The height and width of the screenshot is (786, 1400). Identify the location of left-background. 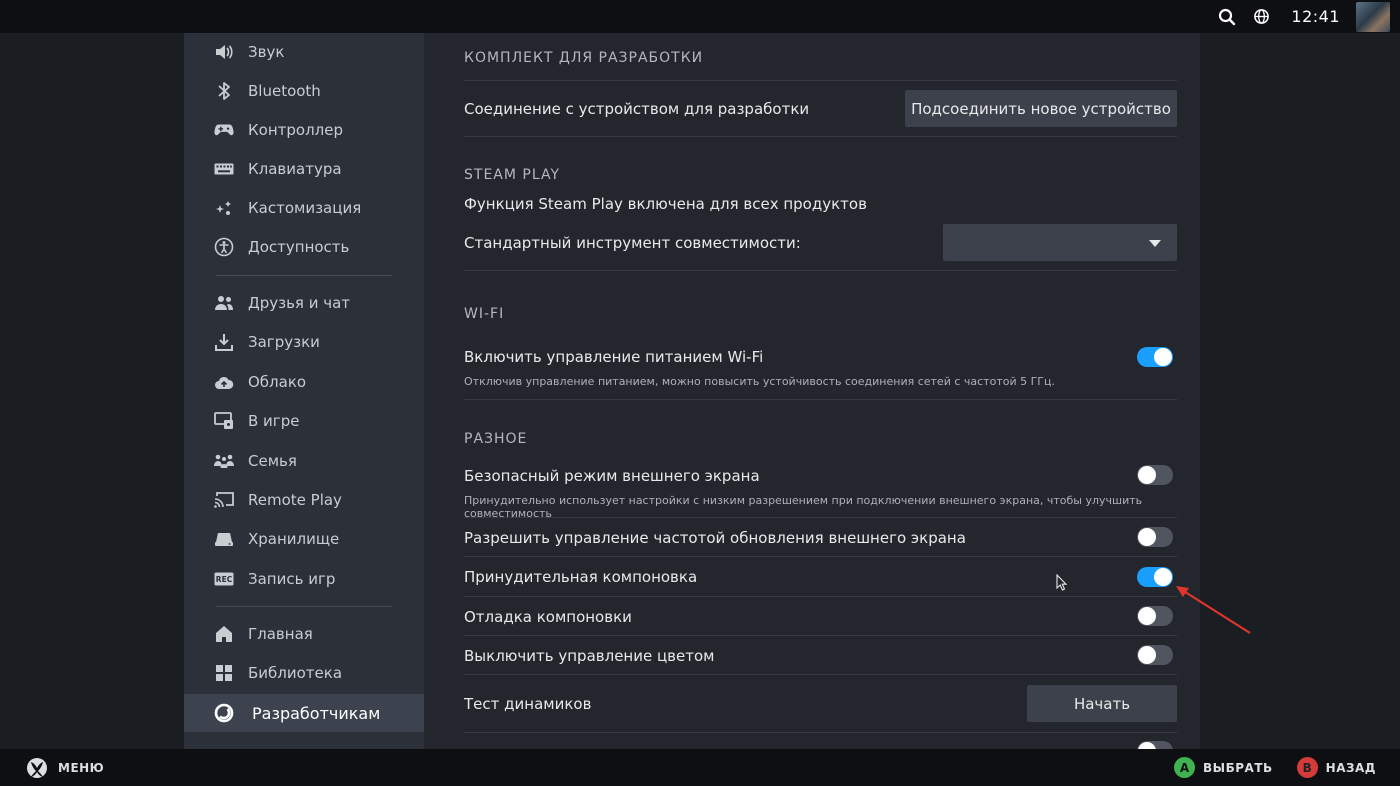
(92, 391).